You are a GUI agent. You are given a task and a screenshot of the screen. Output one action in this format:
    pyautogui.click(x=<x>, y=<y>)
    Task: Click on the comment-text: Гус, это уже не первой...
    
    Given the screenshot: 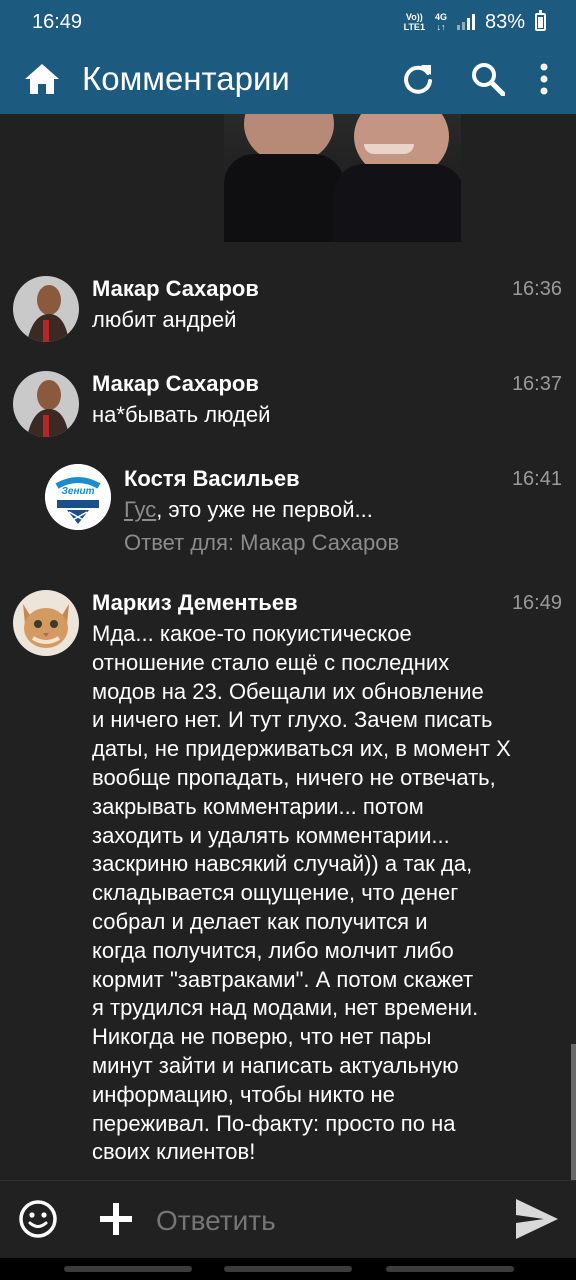 What is the action you would take?
    pyautogui.click(x=248, y=510)
    